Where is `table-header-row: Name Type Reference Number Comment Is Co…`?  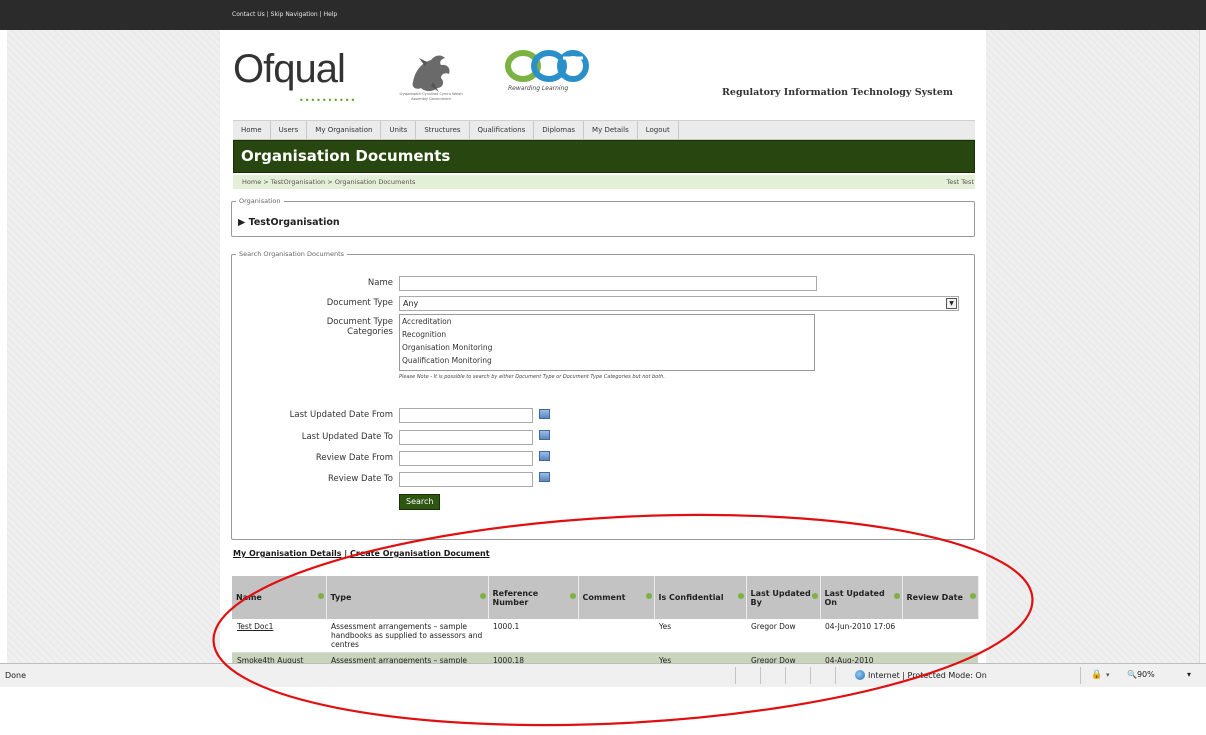
table-header-row: Name Type Reference Number Comment Is Co… is located at coordinates (605, 597).